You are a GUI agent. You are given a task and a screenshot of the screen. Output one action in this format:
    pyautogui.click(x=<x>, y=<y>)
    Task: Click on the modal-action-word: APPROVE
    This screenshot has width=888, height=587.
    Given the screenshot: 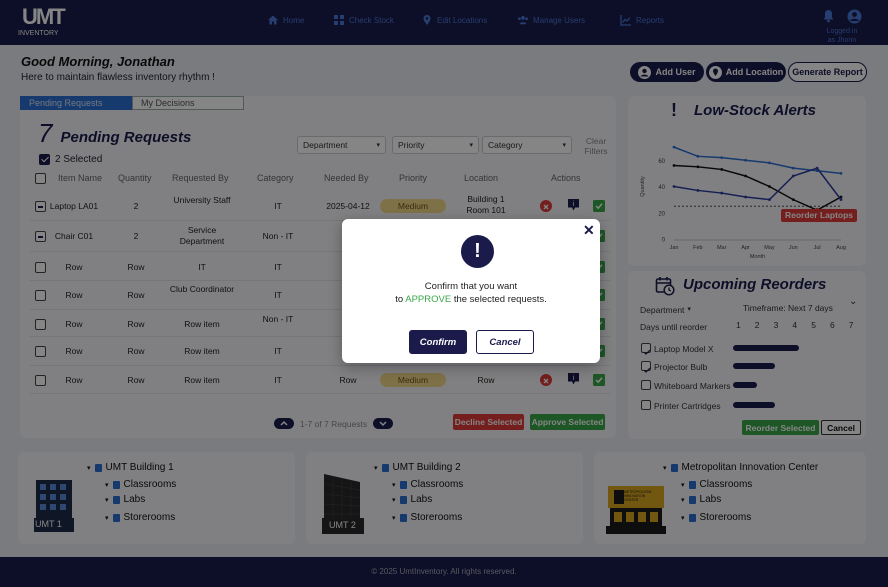 What is the action you would take?
    pyautogui.click(x=428, y=299)
    